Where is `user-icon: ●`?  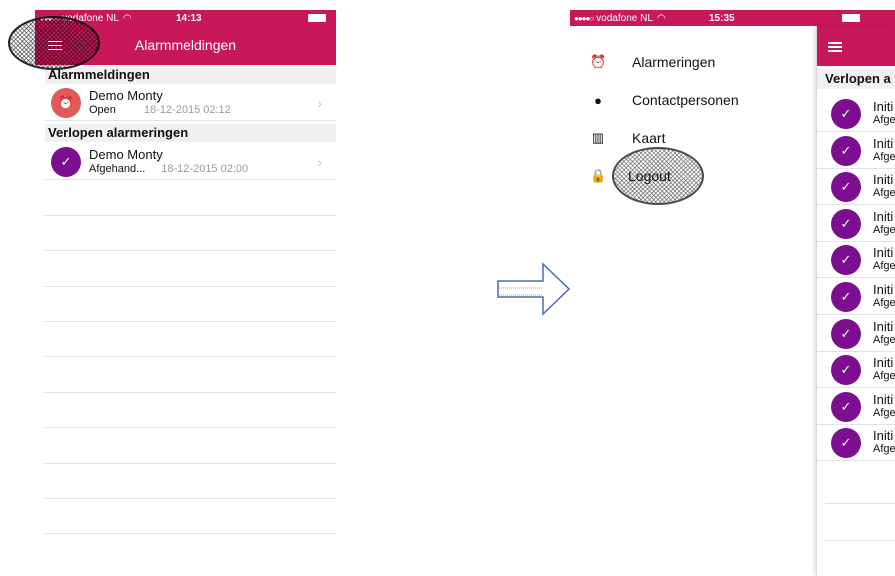 user-icon: ● is located at coordinates (598, 100).